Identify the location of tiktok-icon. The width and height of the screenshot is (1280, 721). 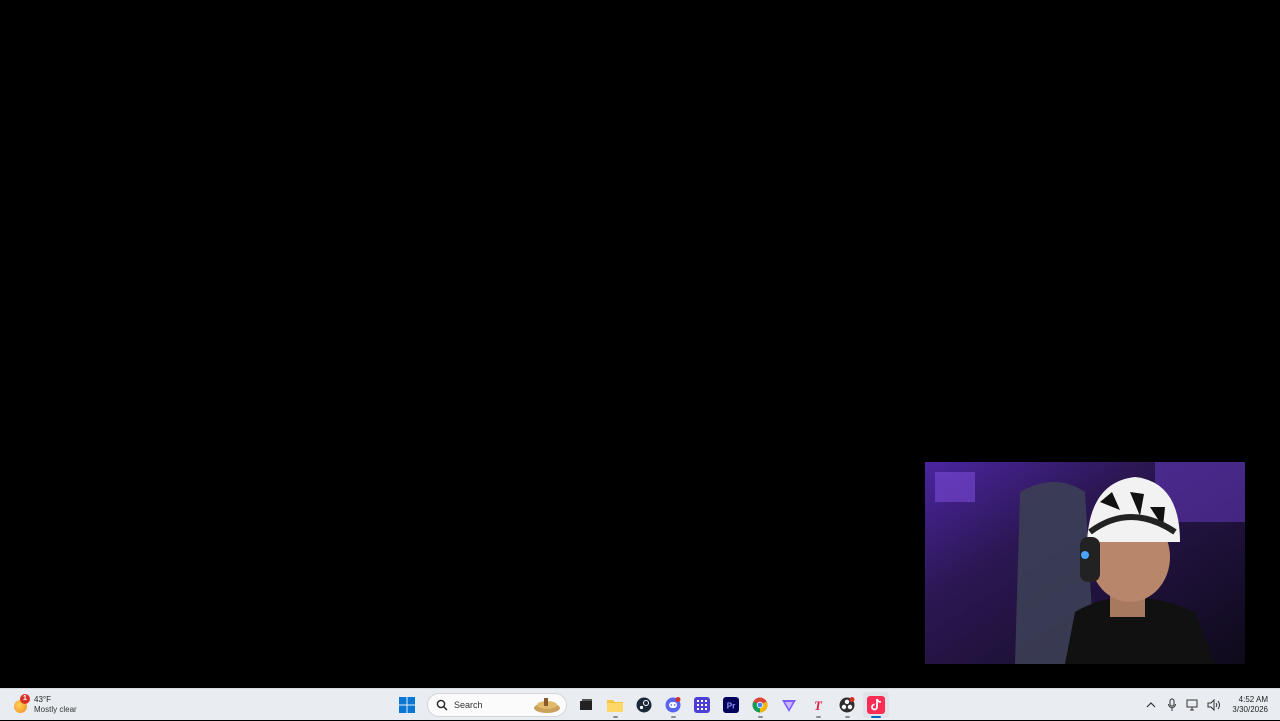
(876, 705).